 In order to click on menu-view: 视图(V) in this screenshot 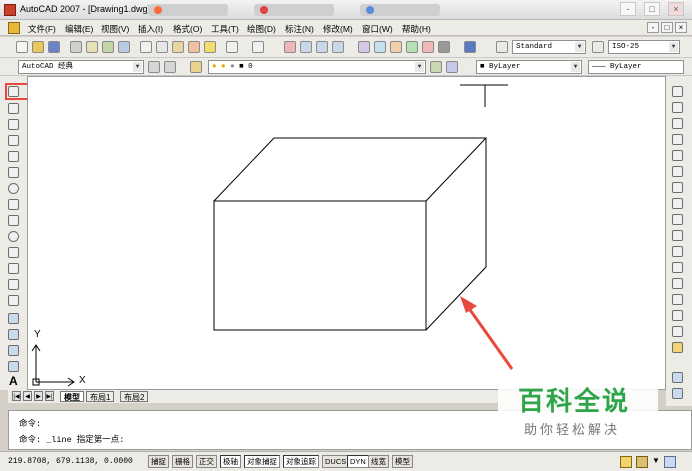, I will do `click(115, 29)`.